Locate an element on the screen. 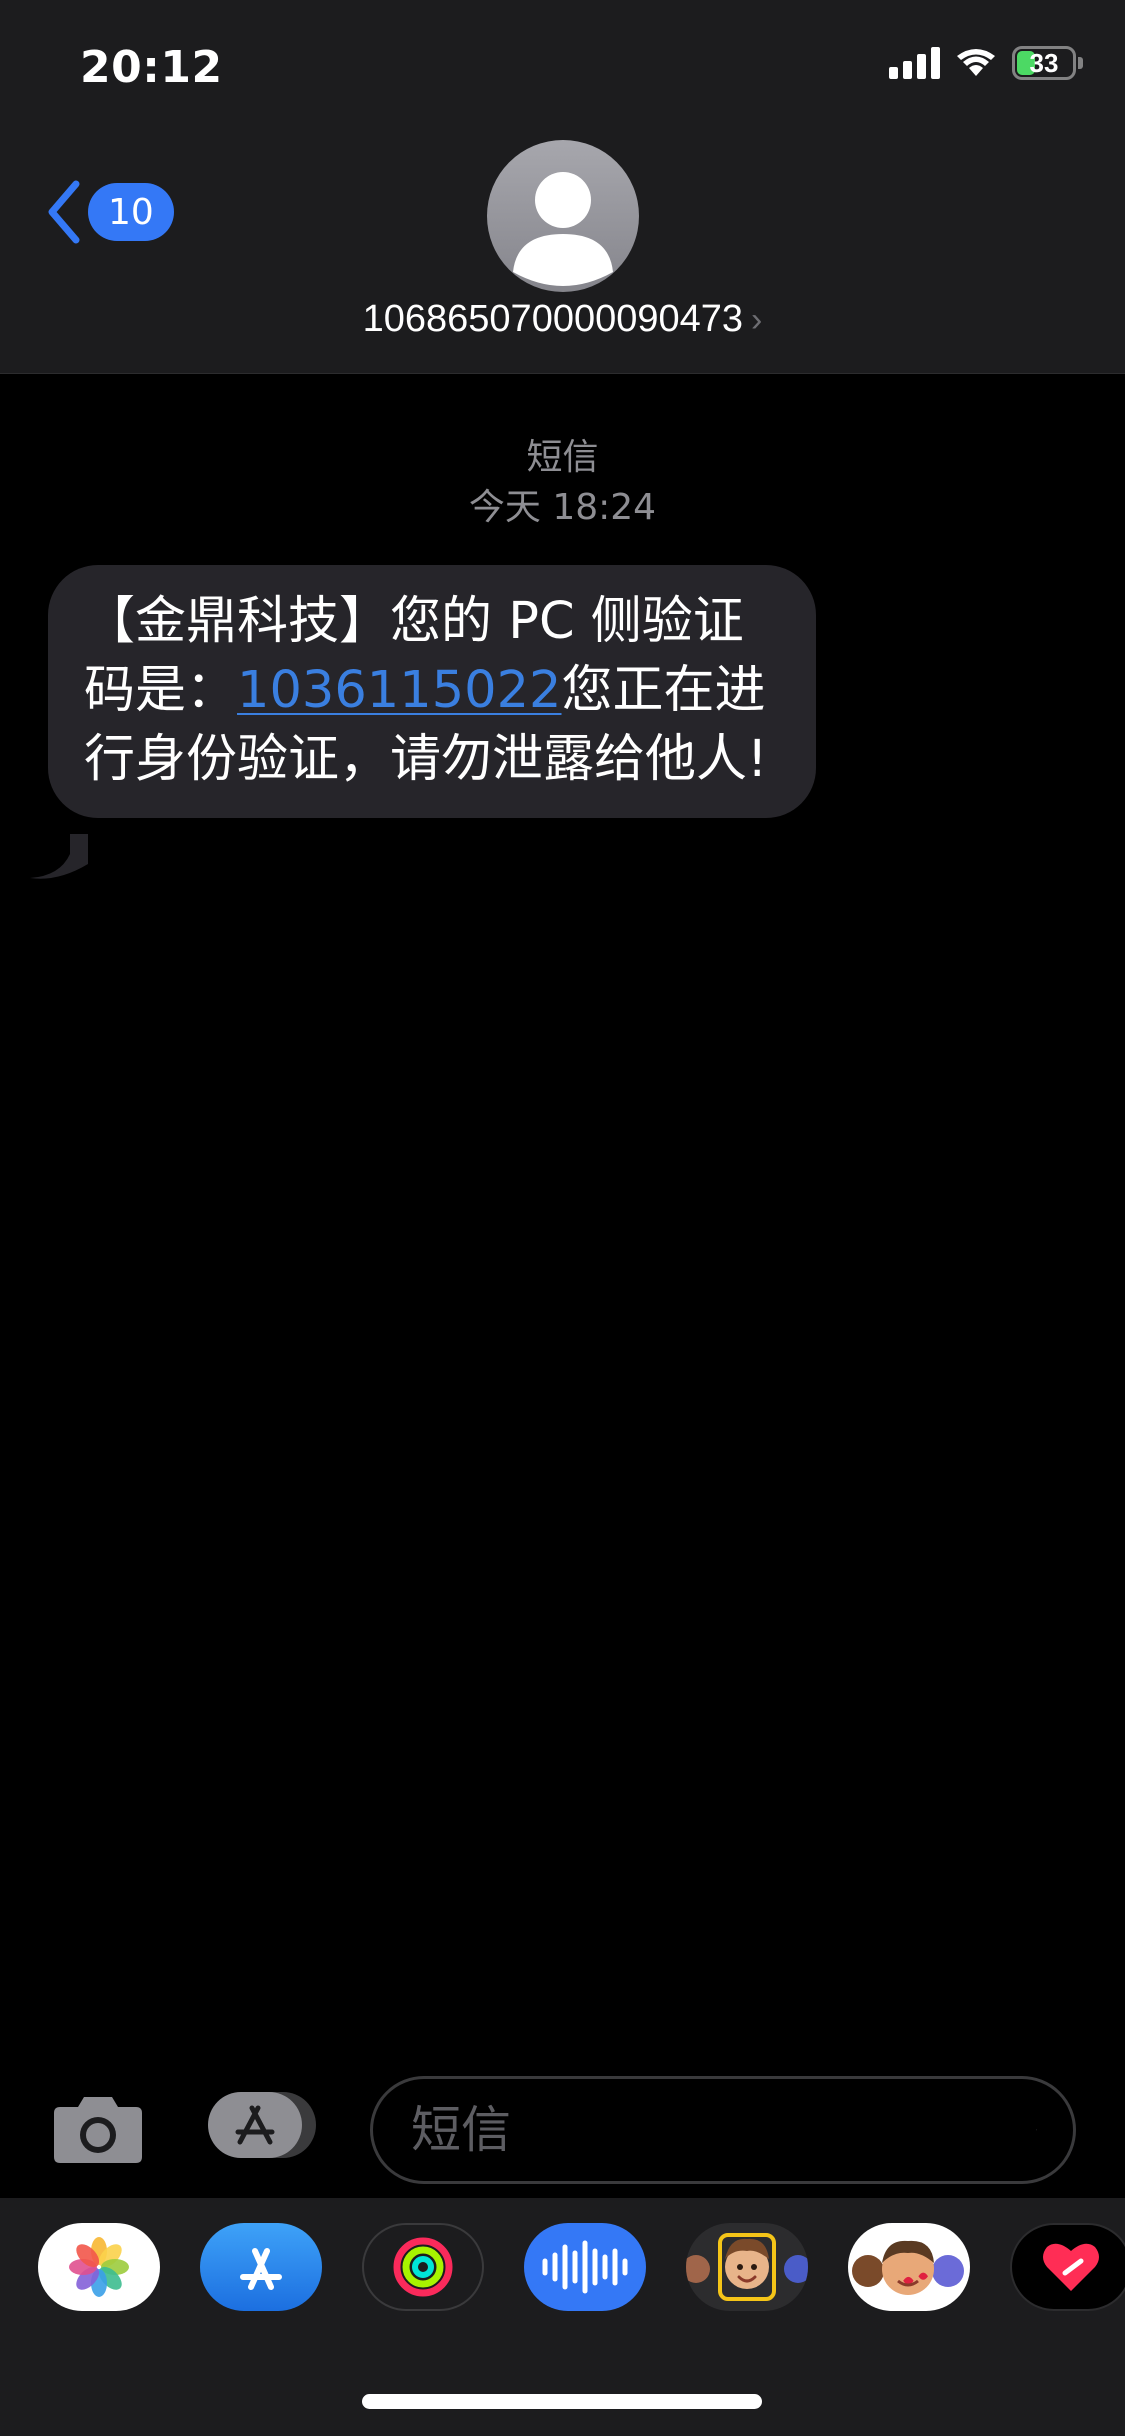 This screenshot has width=1125, height=2436. activity-icon is located at coordinates (423, 2267).